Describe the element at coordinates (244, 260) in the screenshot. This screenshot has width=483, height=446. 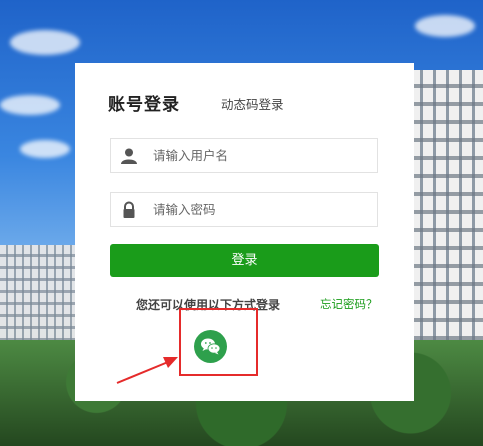
I see `login-button: 登录` at that location.